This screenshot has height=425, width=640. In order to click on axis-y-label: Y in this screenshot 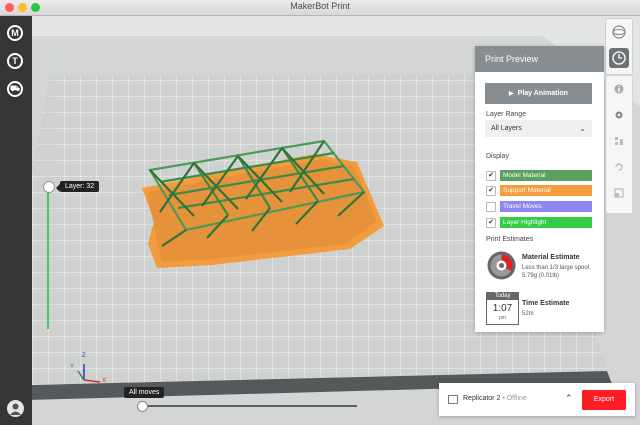, I will do `click(72, 367)`.